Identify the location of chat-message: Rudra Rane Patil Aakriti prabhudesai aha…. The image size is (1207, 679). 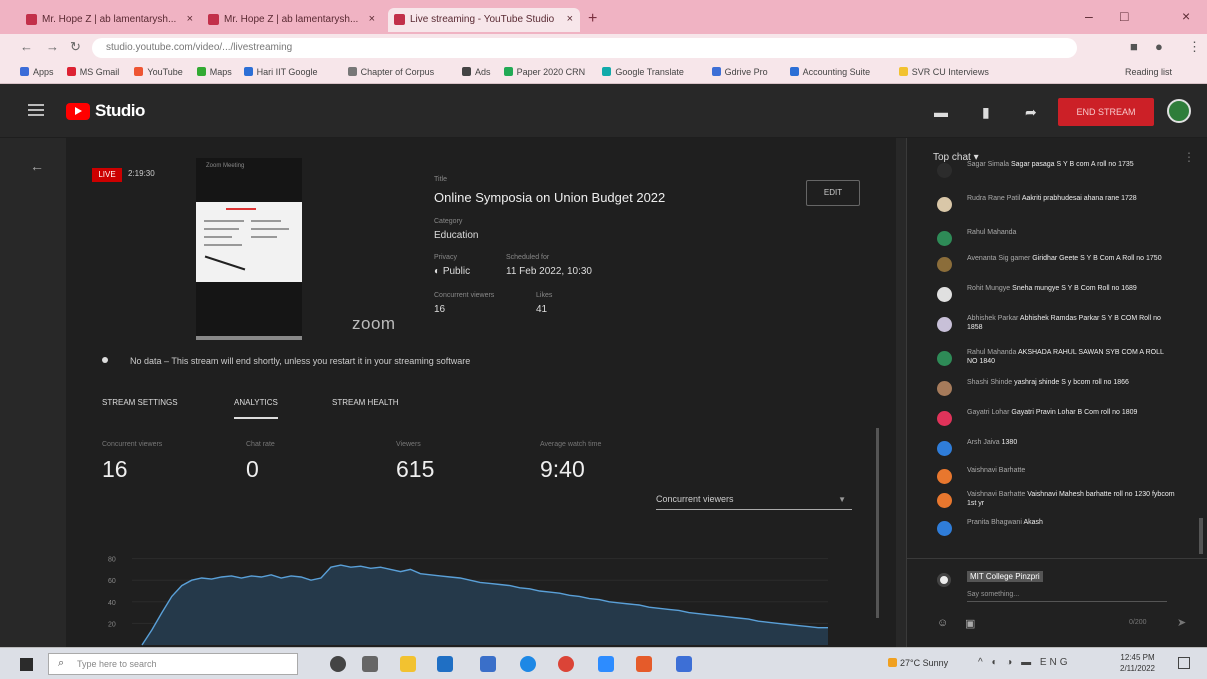
(1055, 209).